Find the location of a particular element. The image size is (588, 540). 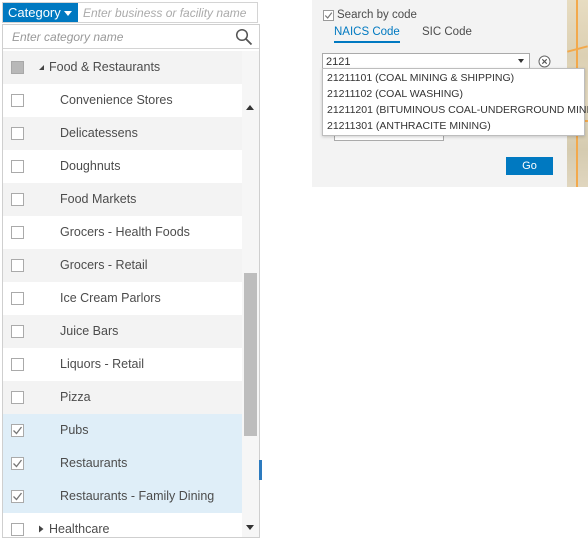

category-group-row: Healthcare is located at coordinates (122, 525).